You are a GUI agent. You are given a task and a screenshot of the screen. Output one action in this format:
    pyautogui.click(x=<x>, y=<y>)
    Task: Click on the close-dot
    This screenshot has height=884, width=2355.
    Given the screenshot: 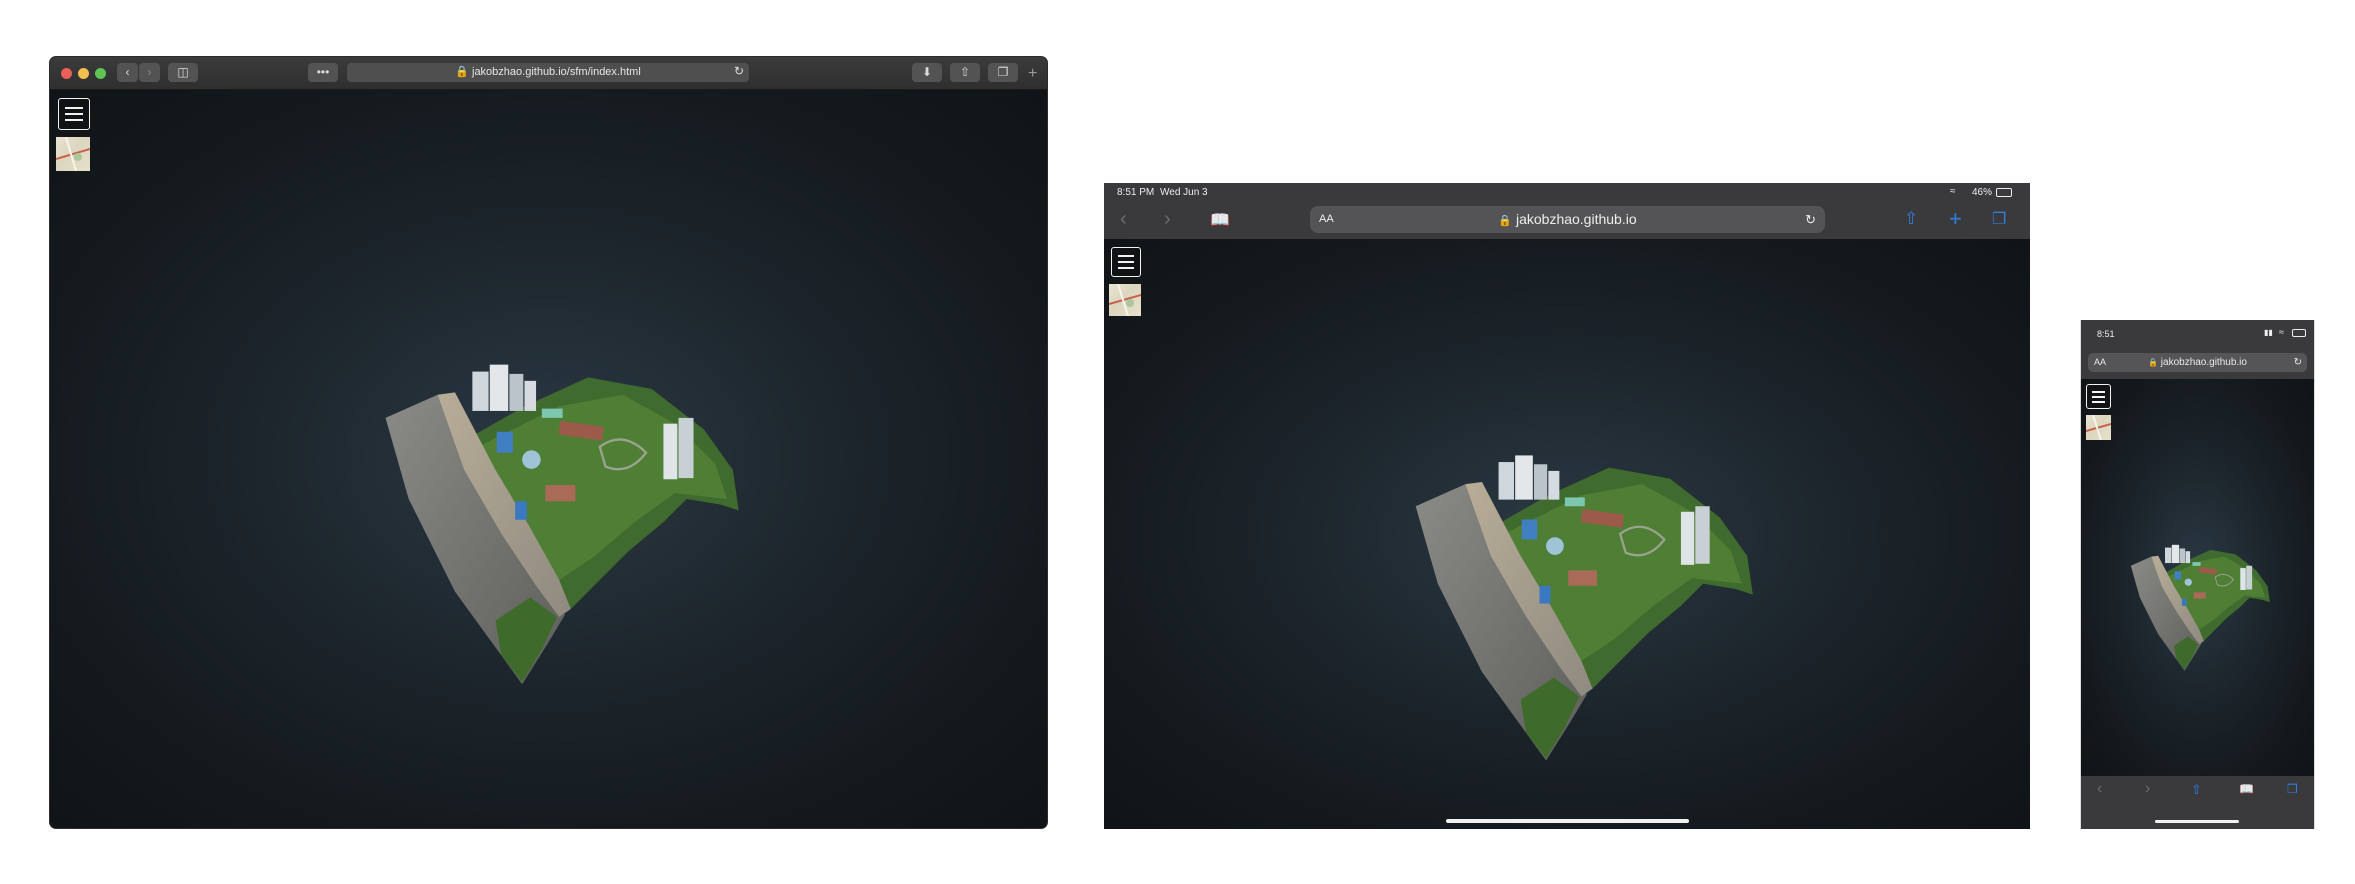 What is the action you would take?
    pyautogui.click(x=66, y=73)
    